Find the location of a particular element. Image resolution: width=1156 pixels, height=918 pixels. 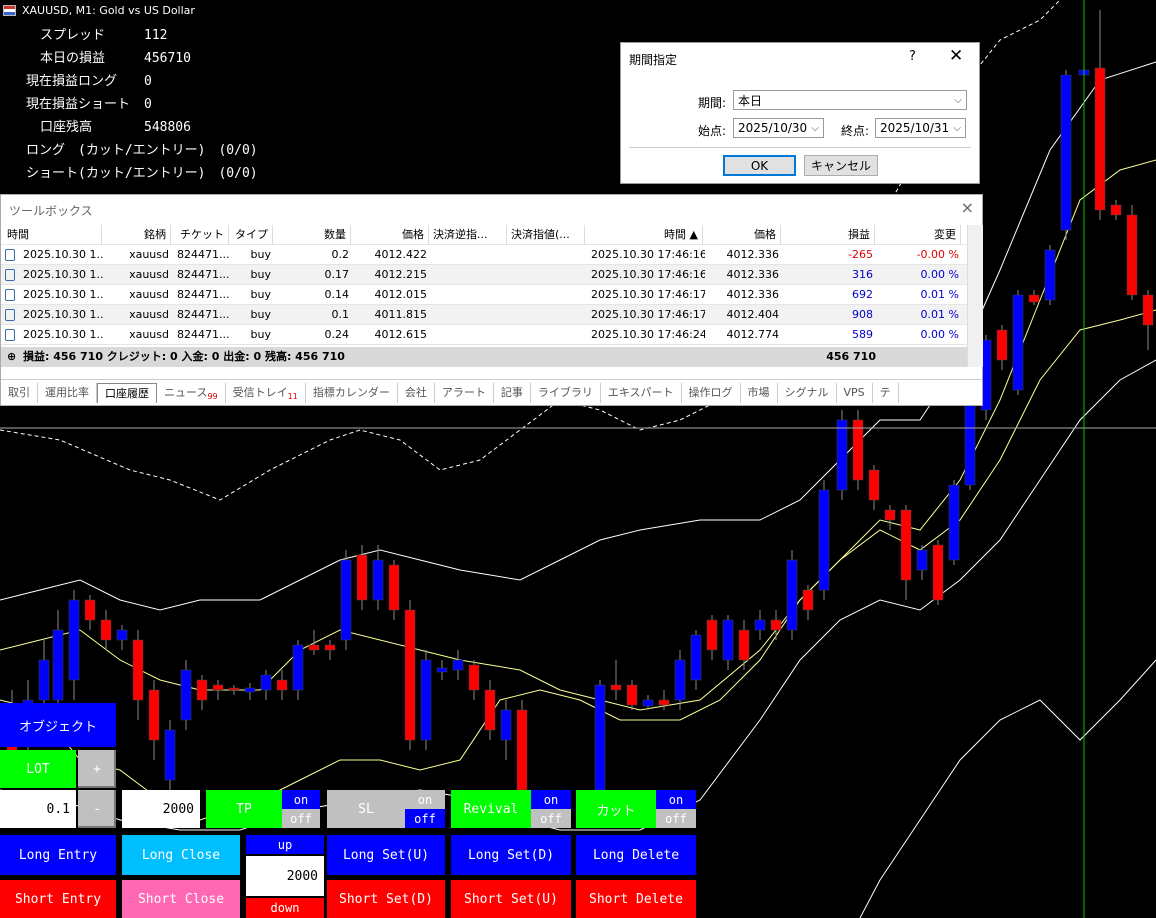

current-short-value: 0 is located at coordinates (148, 104).